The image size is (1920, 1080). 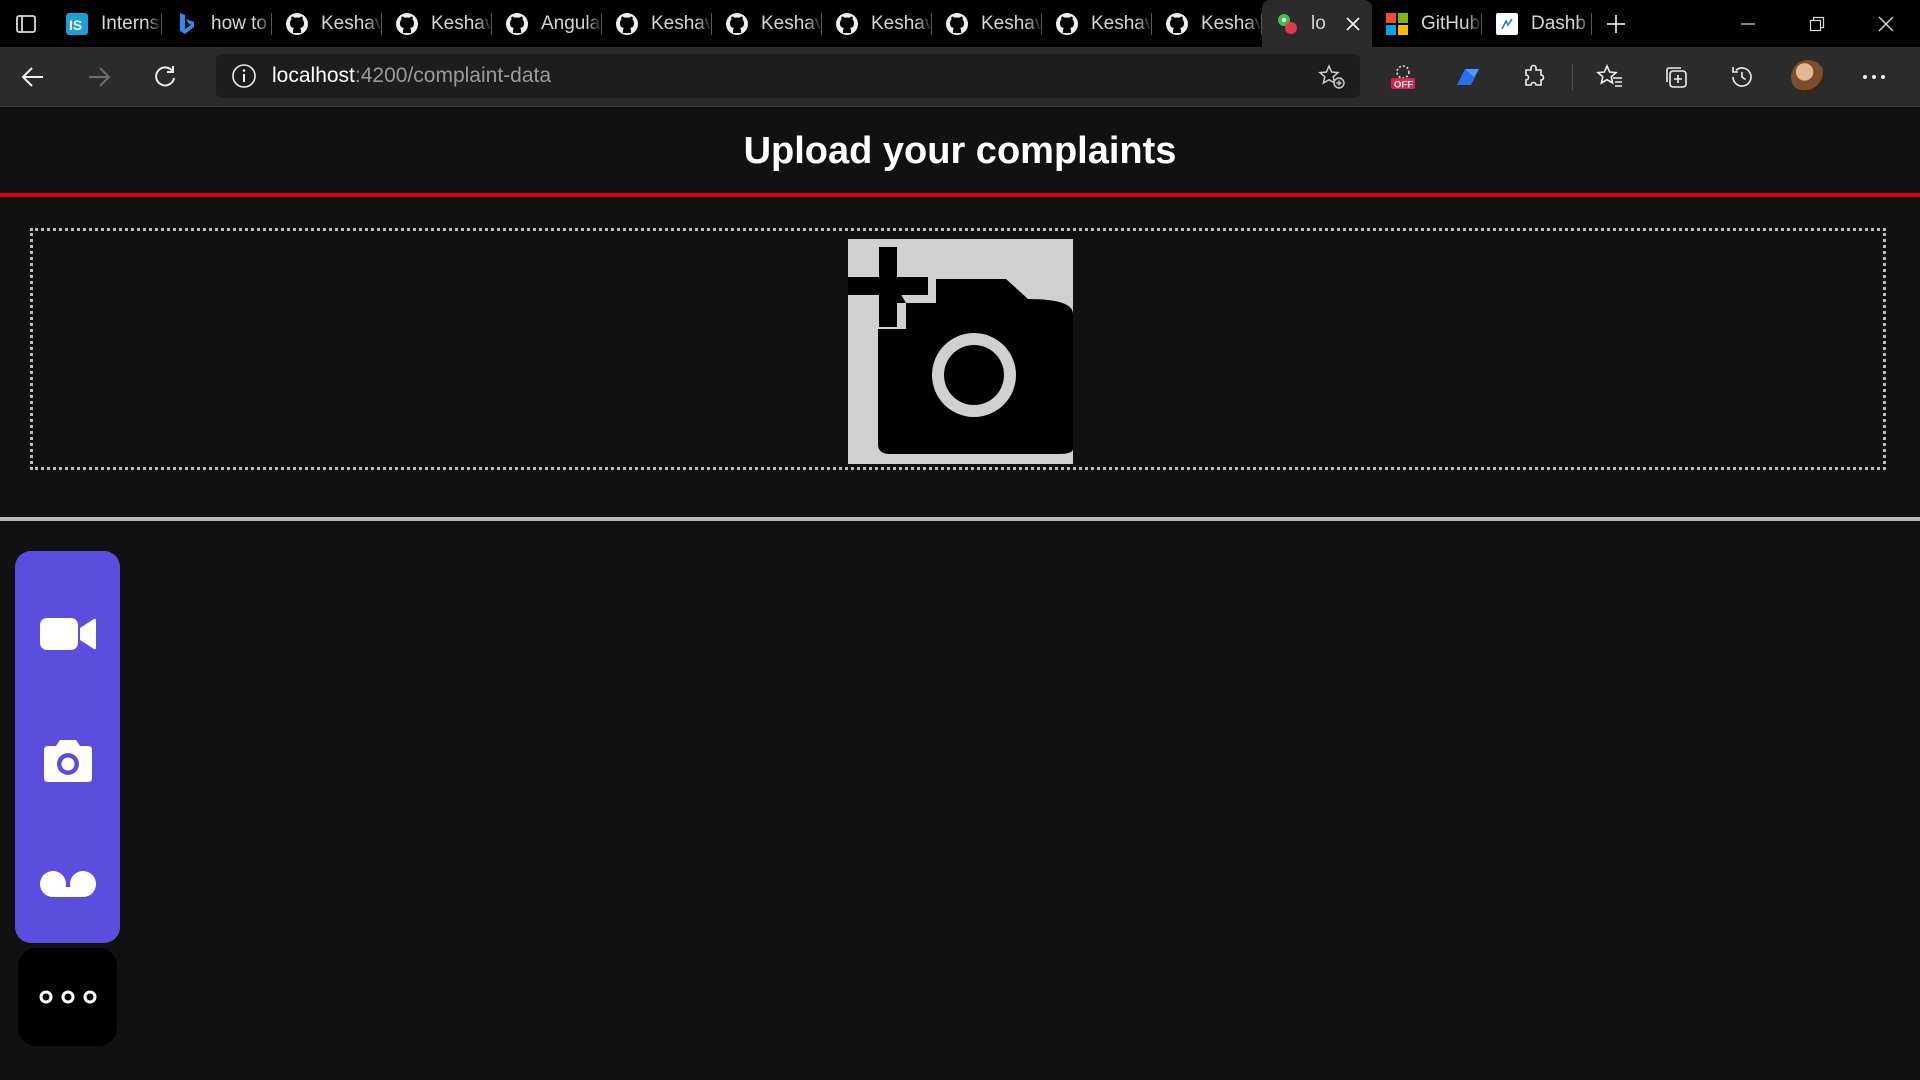 What do you see at coordinates (244, 76) in the screenshot?
I see `site-info-icon` at bounding box center [244, 76].